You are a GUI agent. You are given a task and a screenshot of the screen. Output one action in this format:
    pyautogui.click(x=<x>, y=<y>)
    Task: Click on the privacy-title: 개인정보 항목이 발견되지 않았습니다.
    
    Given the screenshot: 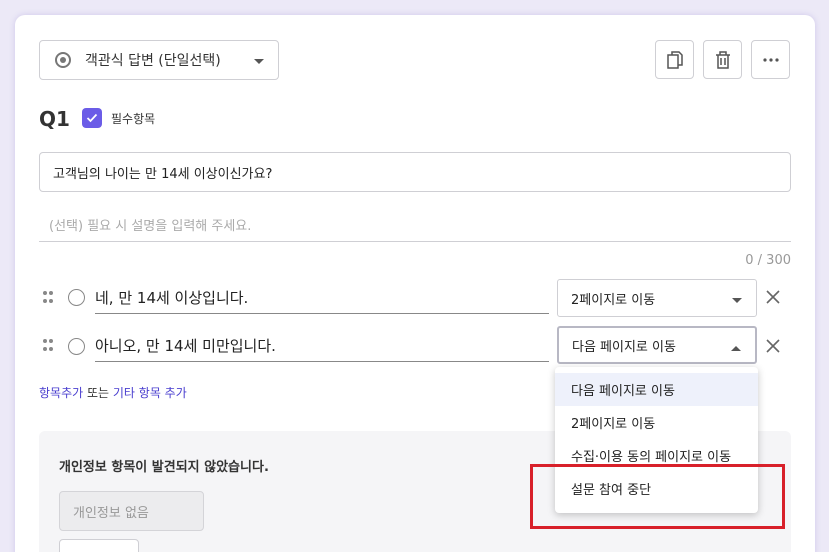 What is the action you would take?
    pyautogui.click(x=164, y=467)
    